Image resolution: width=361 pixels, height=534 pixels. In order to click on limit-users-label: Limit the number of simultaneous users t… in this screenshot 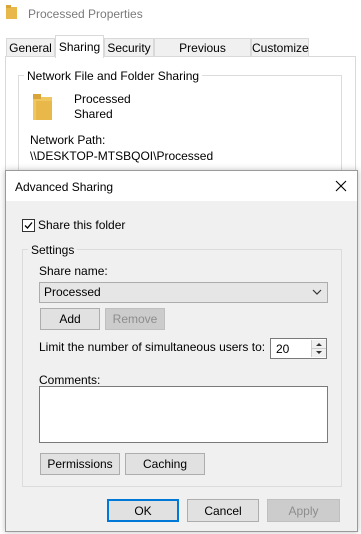, I will do `click(152, 347)`.